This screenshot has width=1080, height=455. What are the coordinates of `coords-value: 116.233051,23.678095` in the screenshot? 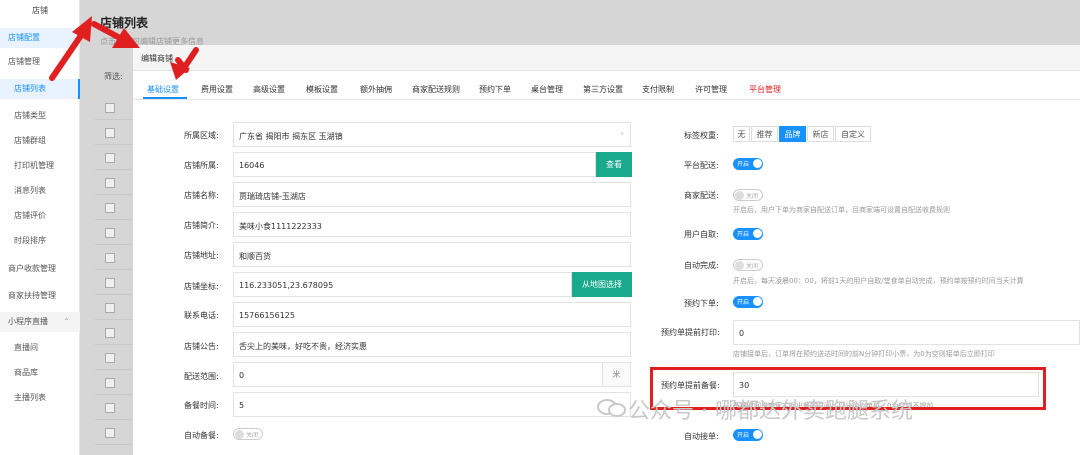 It's located at (286, 285).